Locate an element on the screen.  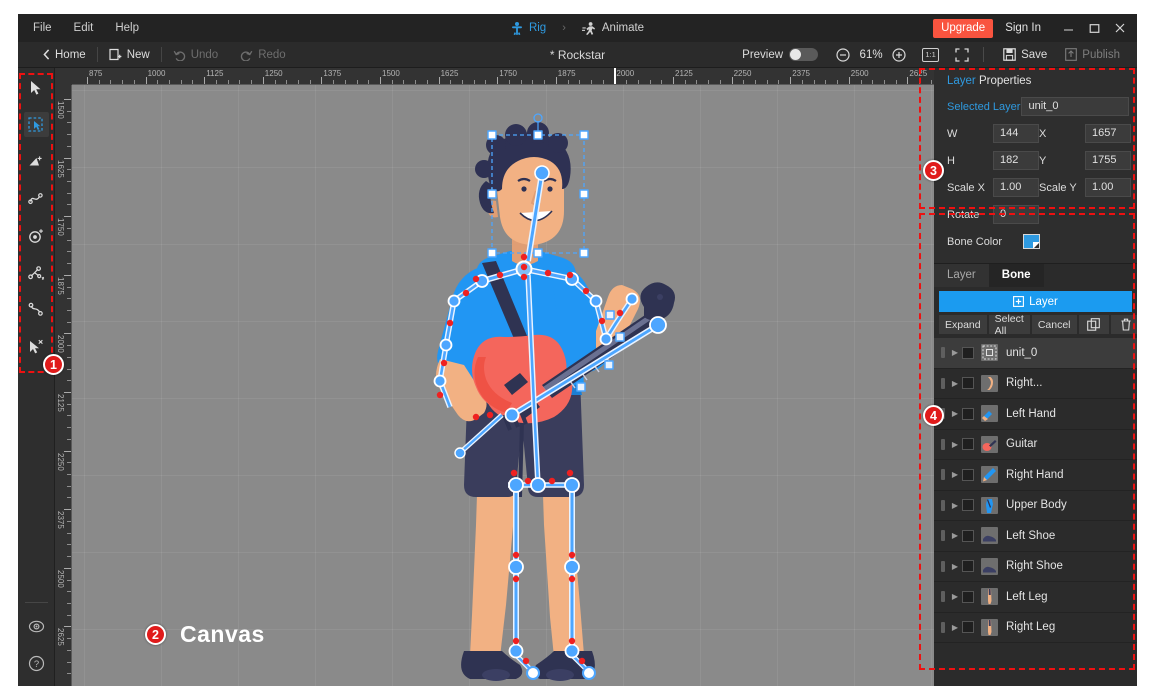
save-button: Save is located at coordinates (1025, 54).